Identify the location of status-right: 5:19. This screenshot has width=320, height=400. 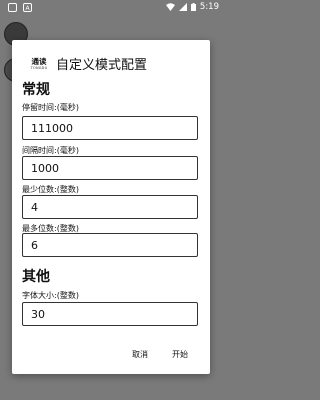
(192, 7).